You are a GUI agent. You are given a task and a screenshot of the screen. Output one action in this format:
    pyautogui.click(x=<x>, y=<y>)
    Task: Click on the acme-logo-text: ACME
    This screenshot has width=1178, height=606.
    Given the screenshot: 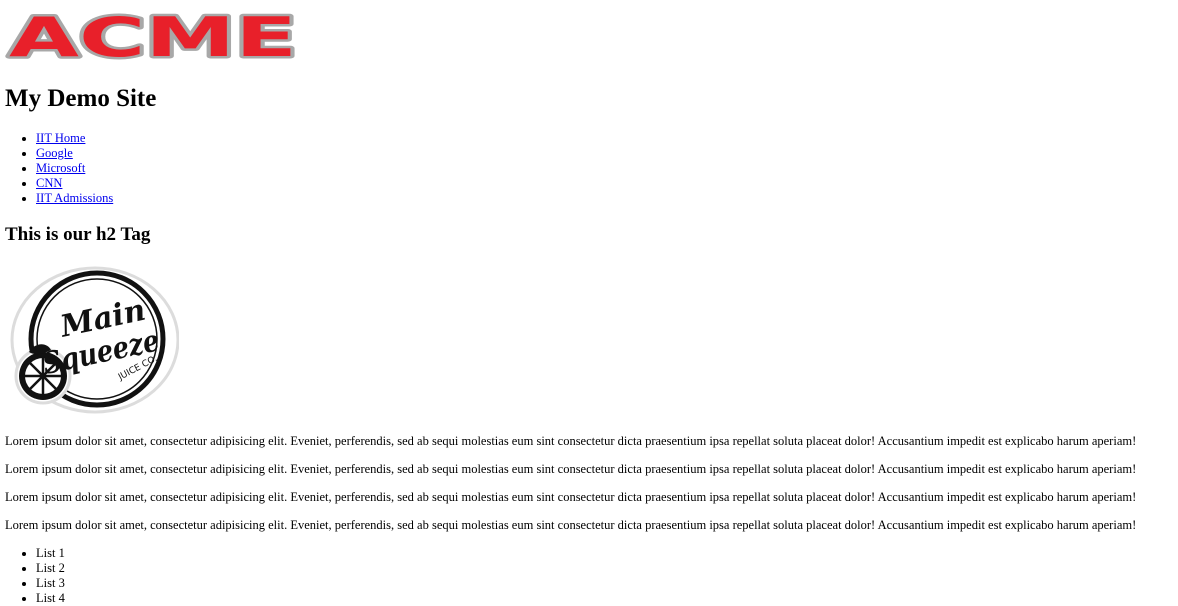 What is the action you would take?
    pyautogui.click(x=153, y=35)
    